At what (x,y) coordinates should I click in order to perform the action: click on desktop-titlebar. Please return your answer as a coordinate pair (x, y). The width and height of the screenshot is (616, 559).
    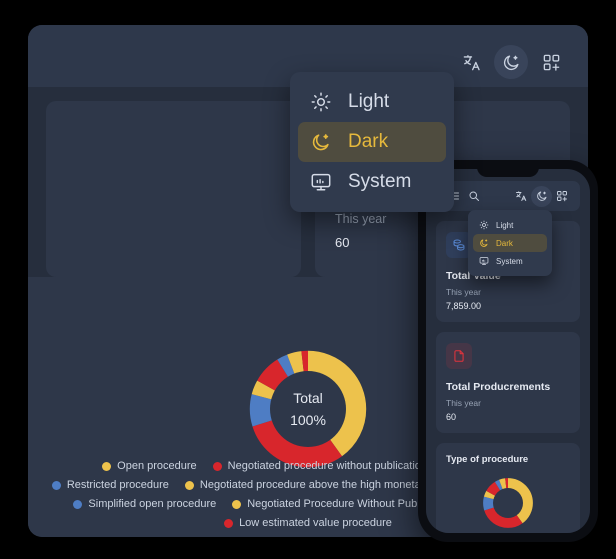
    Looking at the image, I should click on (308, 31).